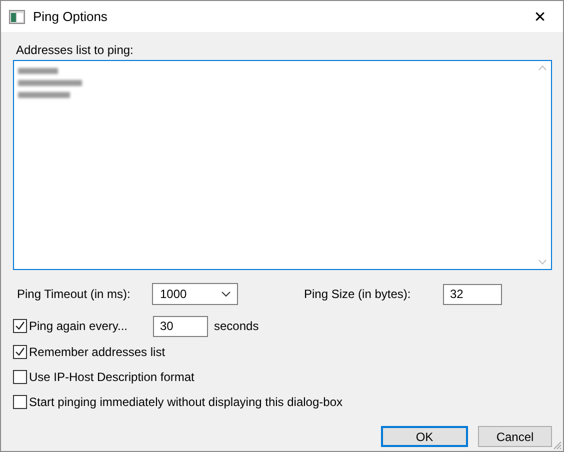  What do you see at coordinates (185, 402) in the screenshot?
I see `checkbox-label: Start pinging immediately without displaying this dialog-box` at bounding box center [185, 402].